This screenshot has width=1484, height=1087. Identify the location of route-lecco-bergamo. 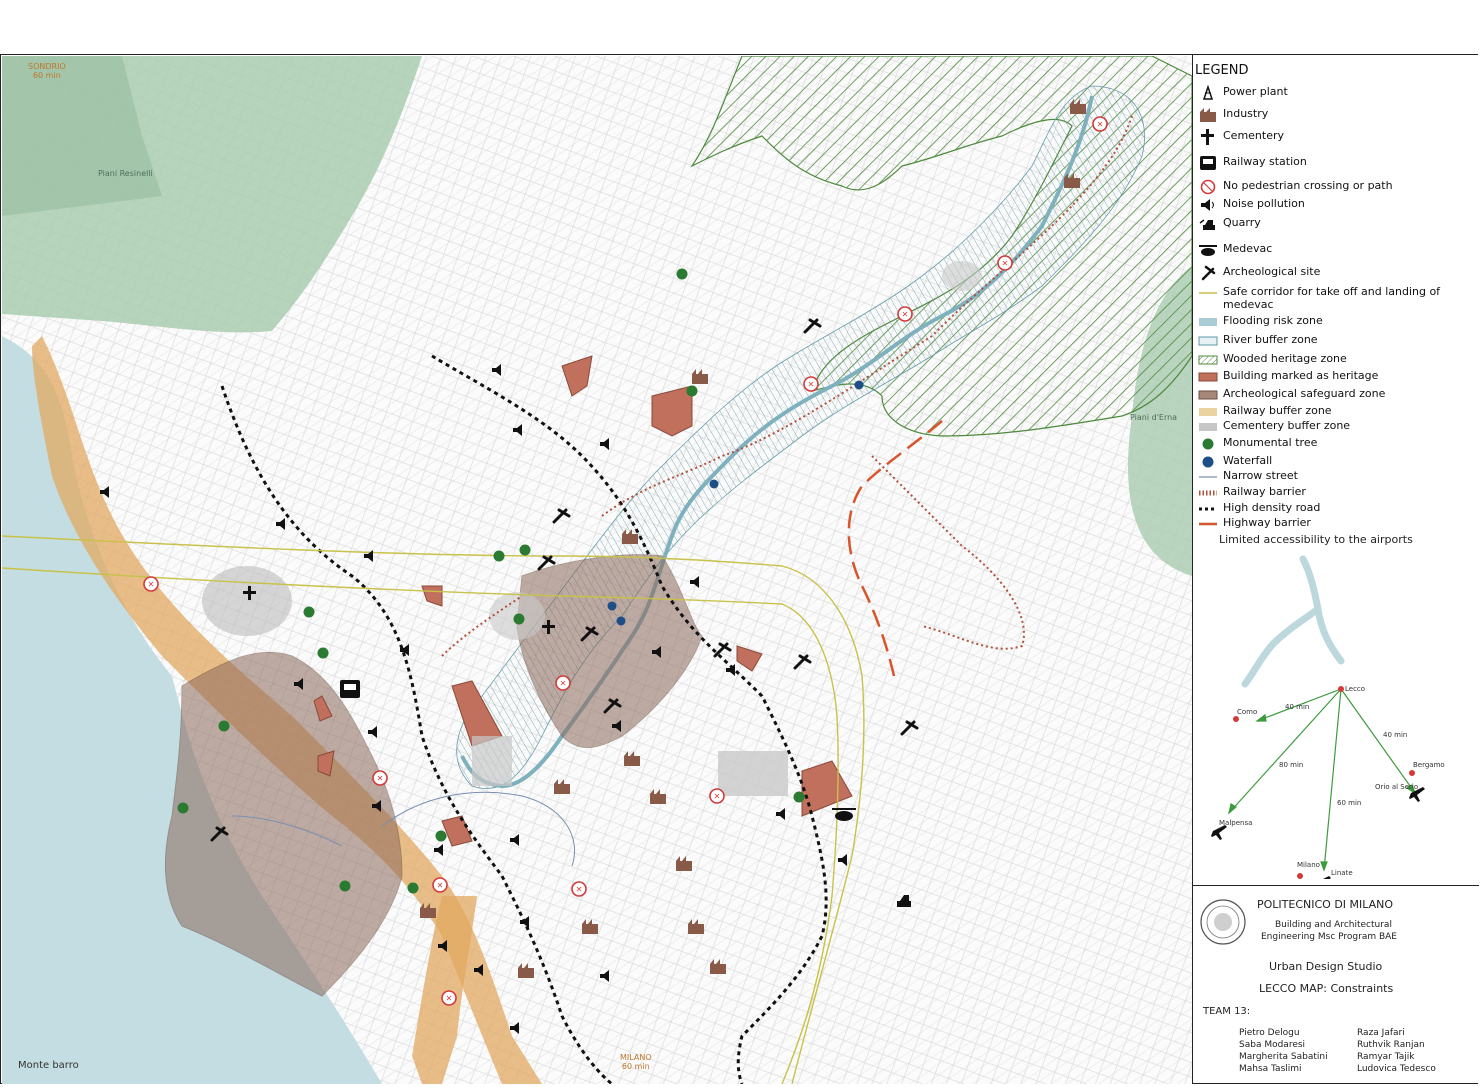
(1378, 741).